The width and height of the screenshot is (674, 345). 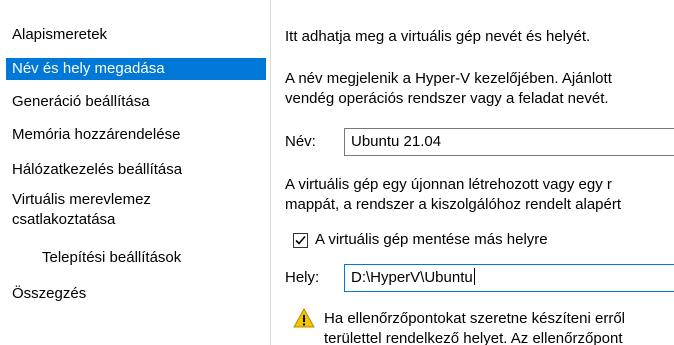 I want to click on step-installation-options: Telepítési beállítások, so click(x=136, y=258).